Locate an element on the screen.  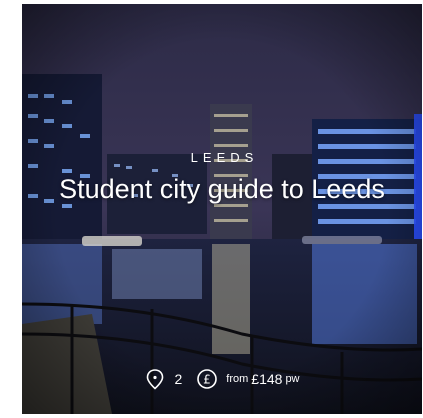
price-suffix: pw is located at coordinates (292, 379).